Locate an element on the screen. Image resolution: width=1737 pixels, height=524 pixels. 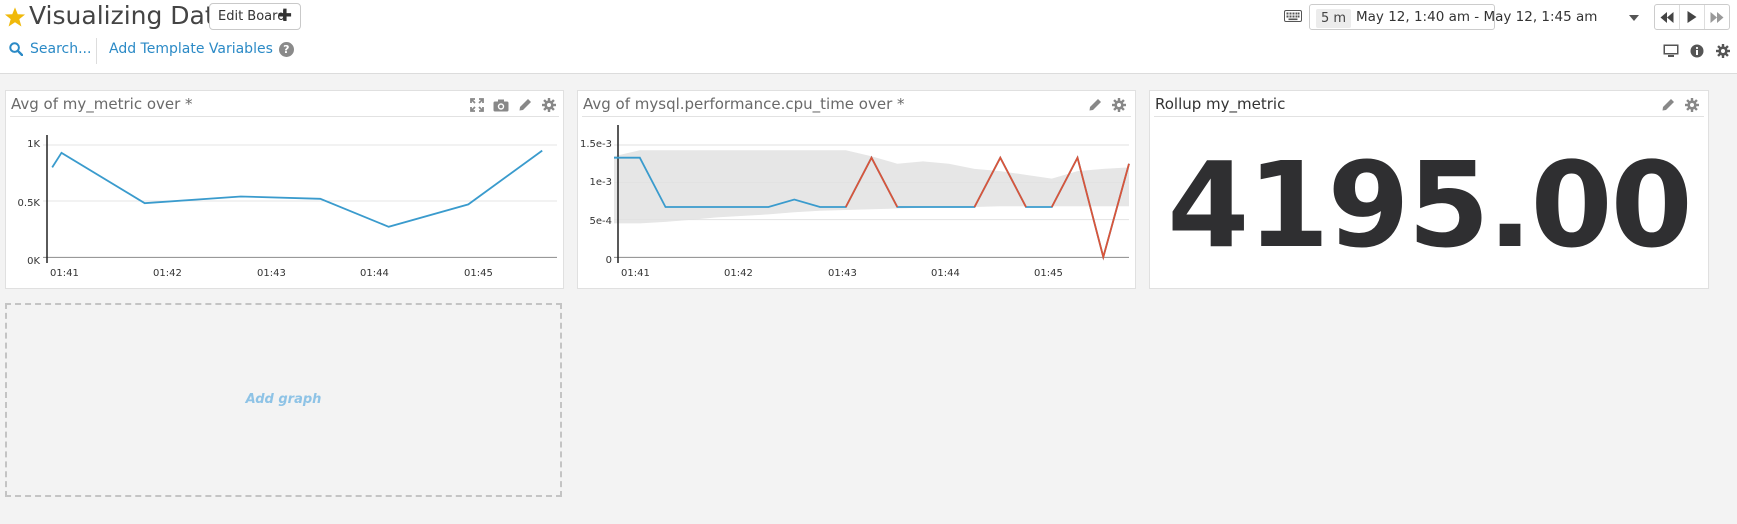
plus-icon: ✚ is located at coordinates (284, 16).